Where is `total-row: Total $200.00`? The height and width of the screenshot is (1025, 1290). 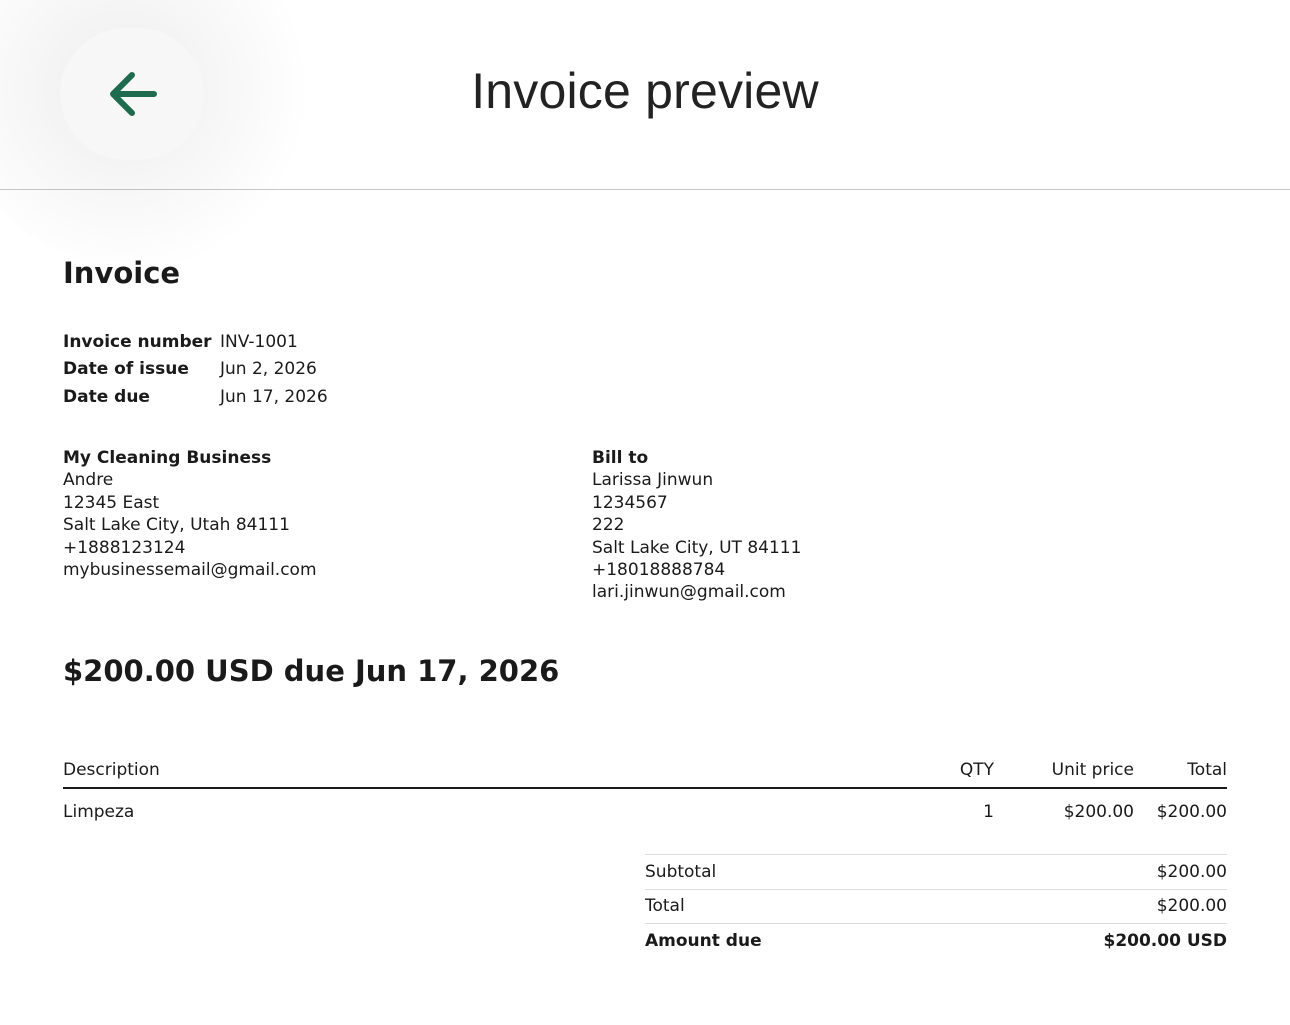
total-row: Total $200.00 is located at coordinates (936, 906).